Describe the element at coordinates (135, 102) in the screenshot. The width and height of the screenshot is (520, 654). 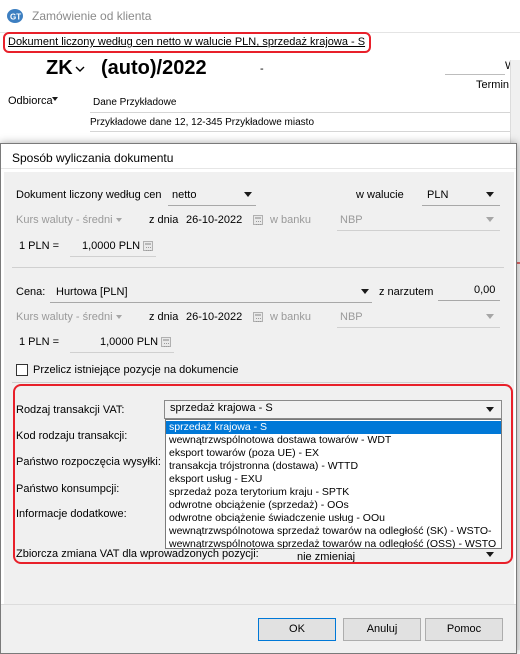
I see `recipient-name: Dane Przykładowe` at that location.